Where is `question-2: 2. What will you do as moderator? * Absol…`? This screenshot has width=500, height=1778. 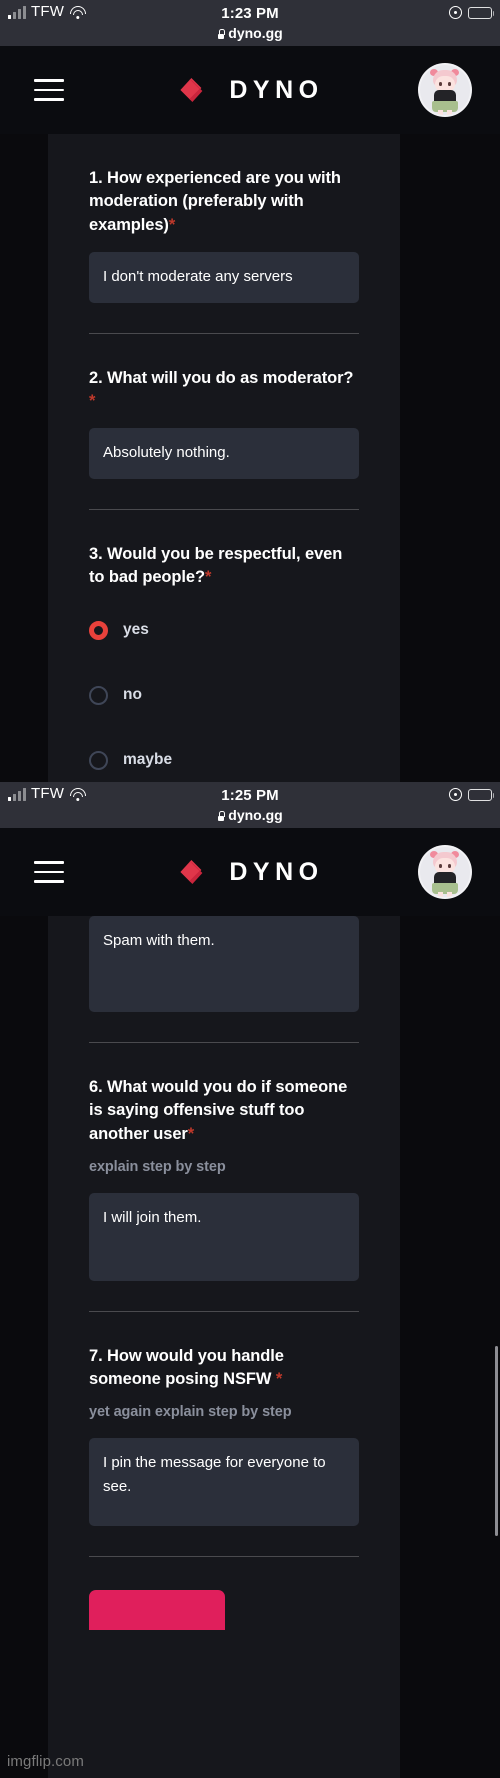
question-2: 2. What will you do as moderator? * Absol… is located at coordinates (224, 422).